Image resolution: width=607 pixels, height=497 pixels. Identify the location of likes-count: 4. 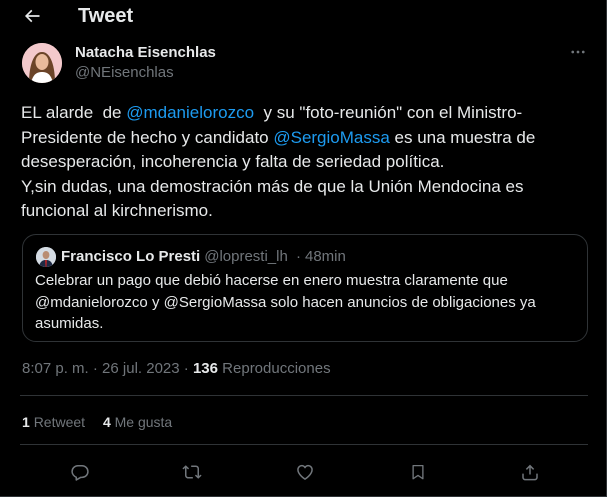
(106, 422).